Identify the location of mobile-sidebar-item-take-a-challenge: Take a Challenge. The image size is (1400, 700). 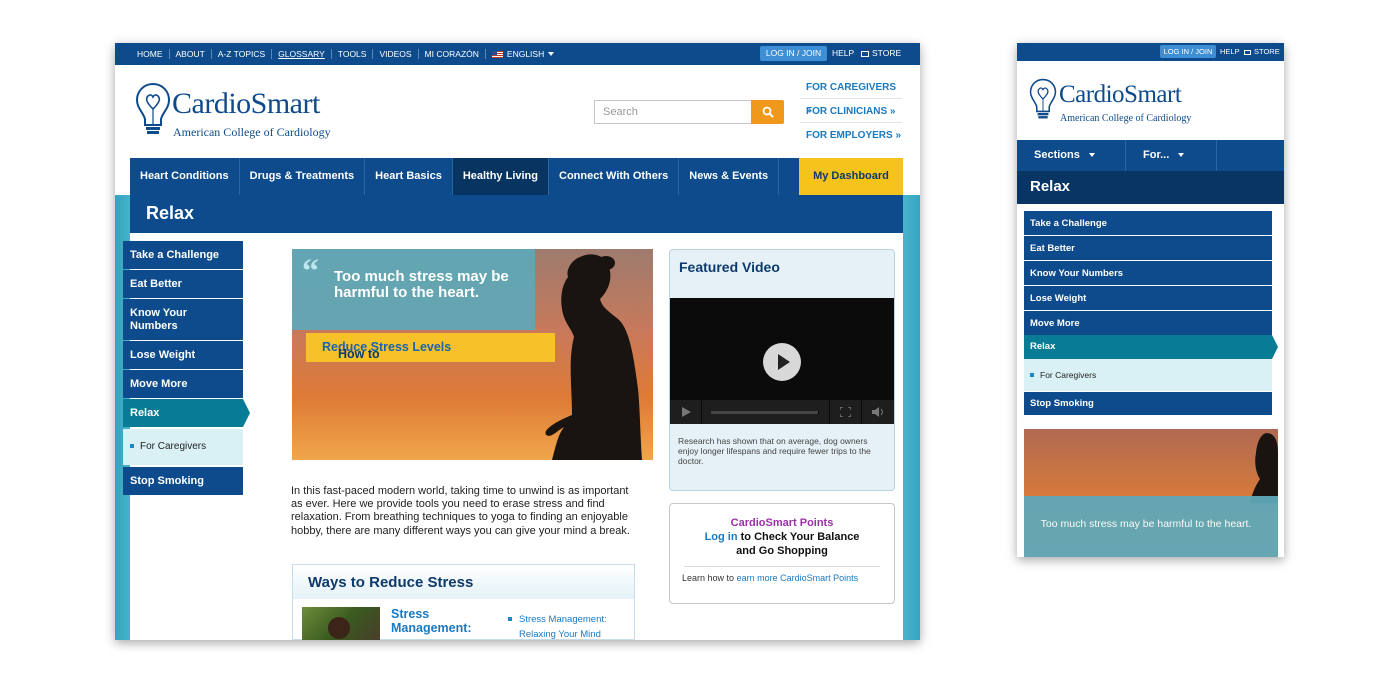
(1148, 223).